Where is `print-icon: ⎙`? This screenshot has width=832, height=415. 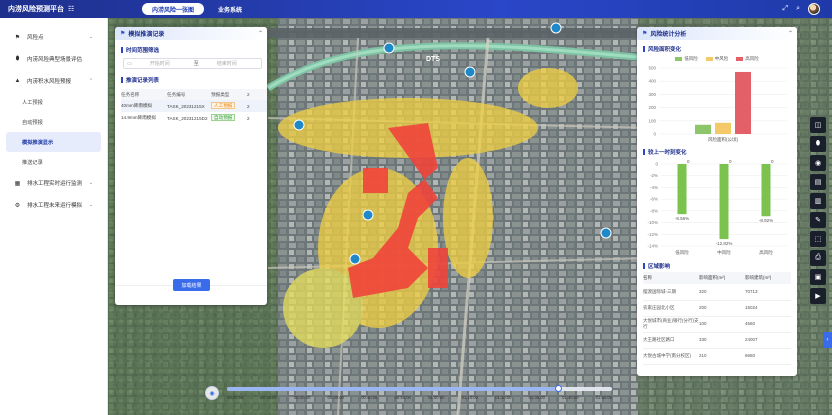 print-icon: ⎙ is located at coordinates (818, 258).